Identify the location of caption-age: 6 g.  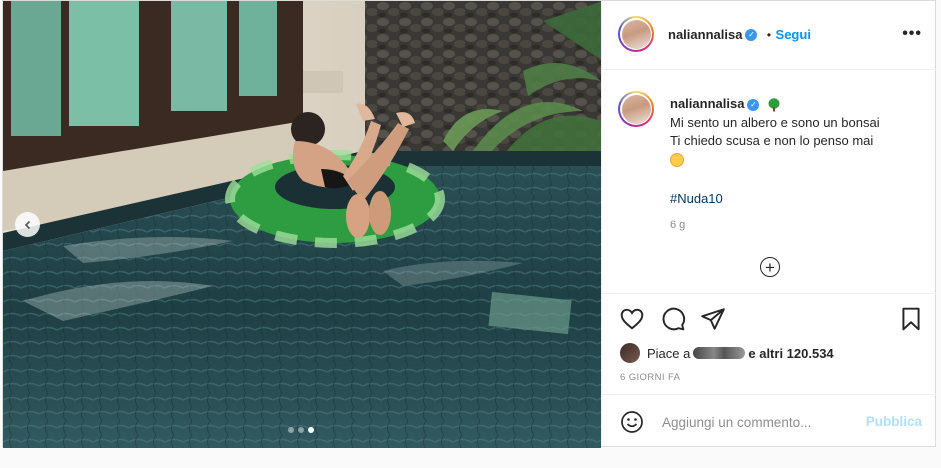
(678, 225).